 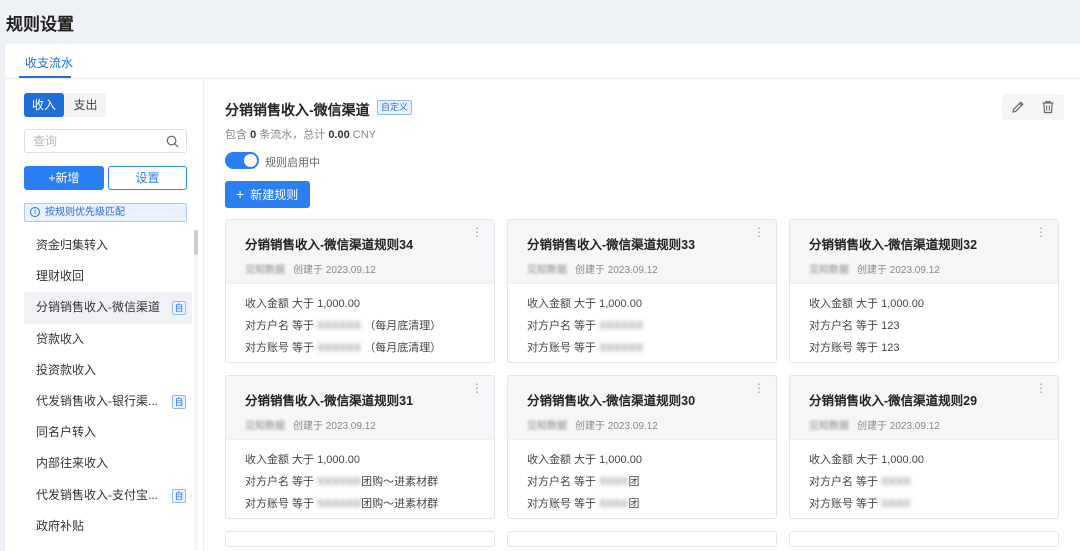 What do you see at coordinates (933, 504) in the screenshot?
I see `rule-condition: 对方账号 等于 XXXX` at bounding box center [933, 504].